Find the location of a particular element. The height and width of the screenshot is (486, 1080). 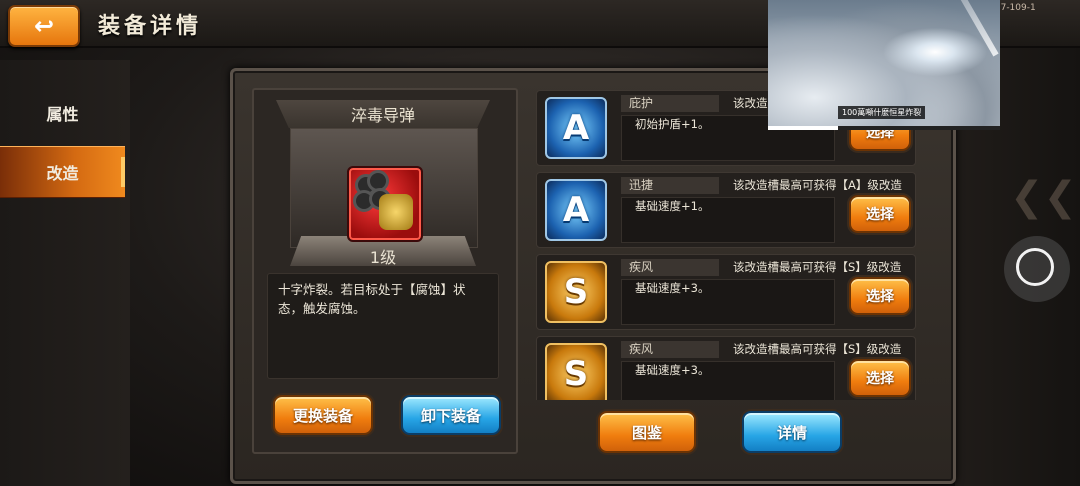

tab-attributes: 属性 is located at coordinates (62, 113).